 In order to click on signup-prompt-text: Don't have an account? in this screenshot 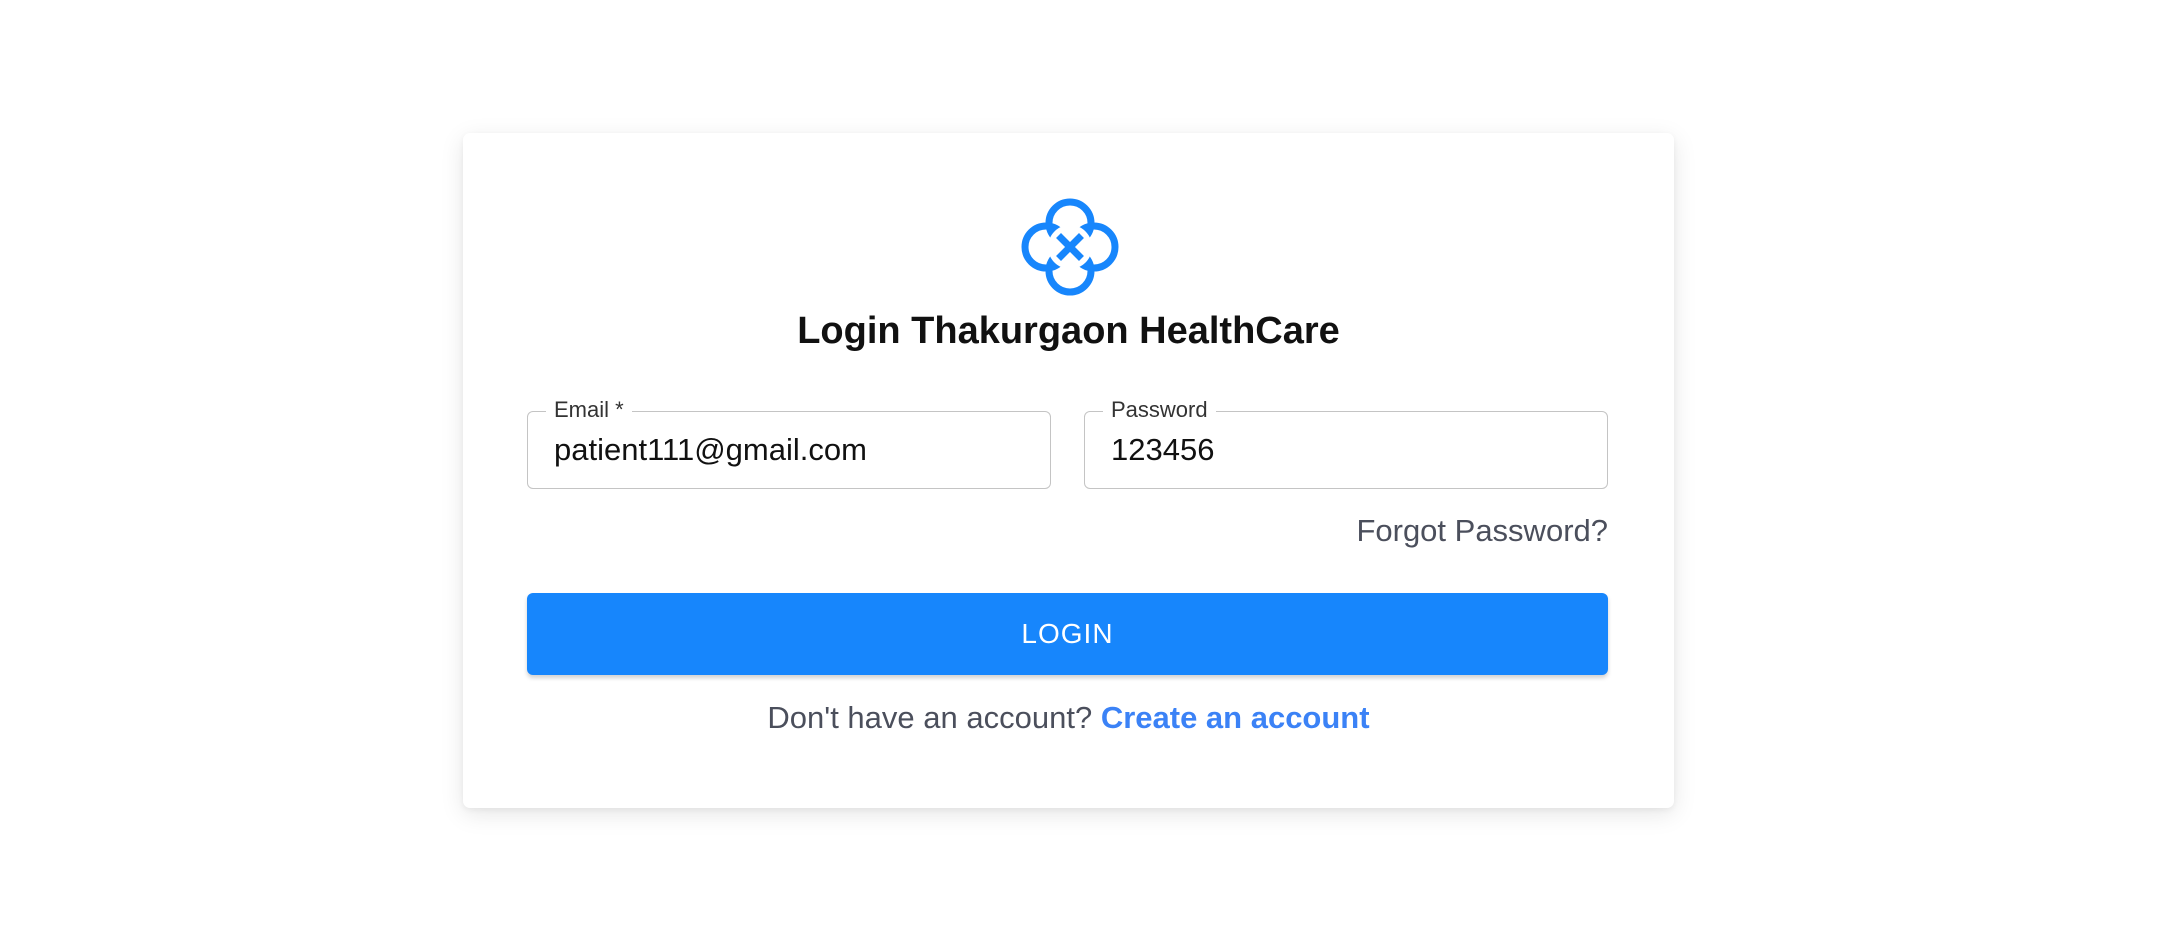, I will do `click(930, 717)`.